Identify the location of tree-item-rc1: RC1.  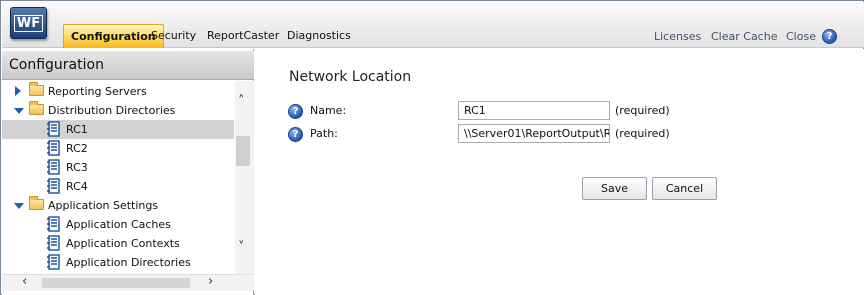
(118, 129).